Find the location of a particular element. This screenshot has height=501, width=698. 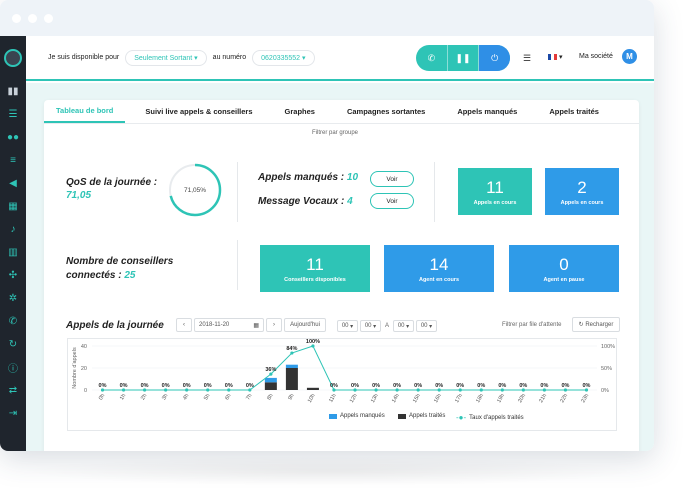

y2-tick-label: 100% is located at coordinates (608, 347).